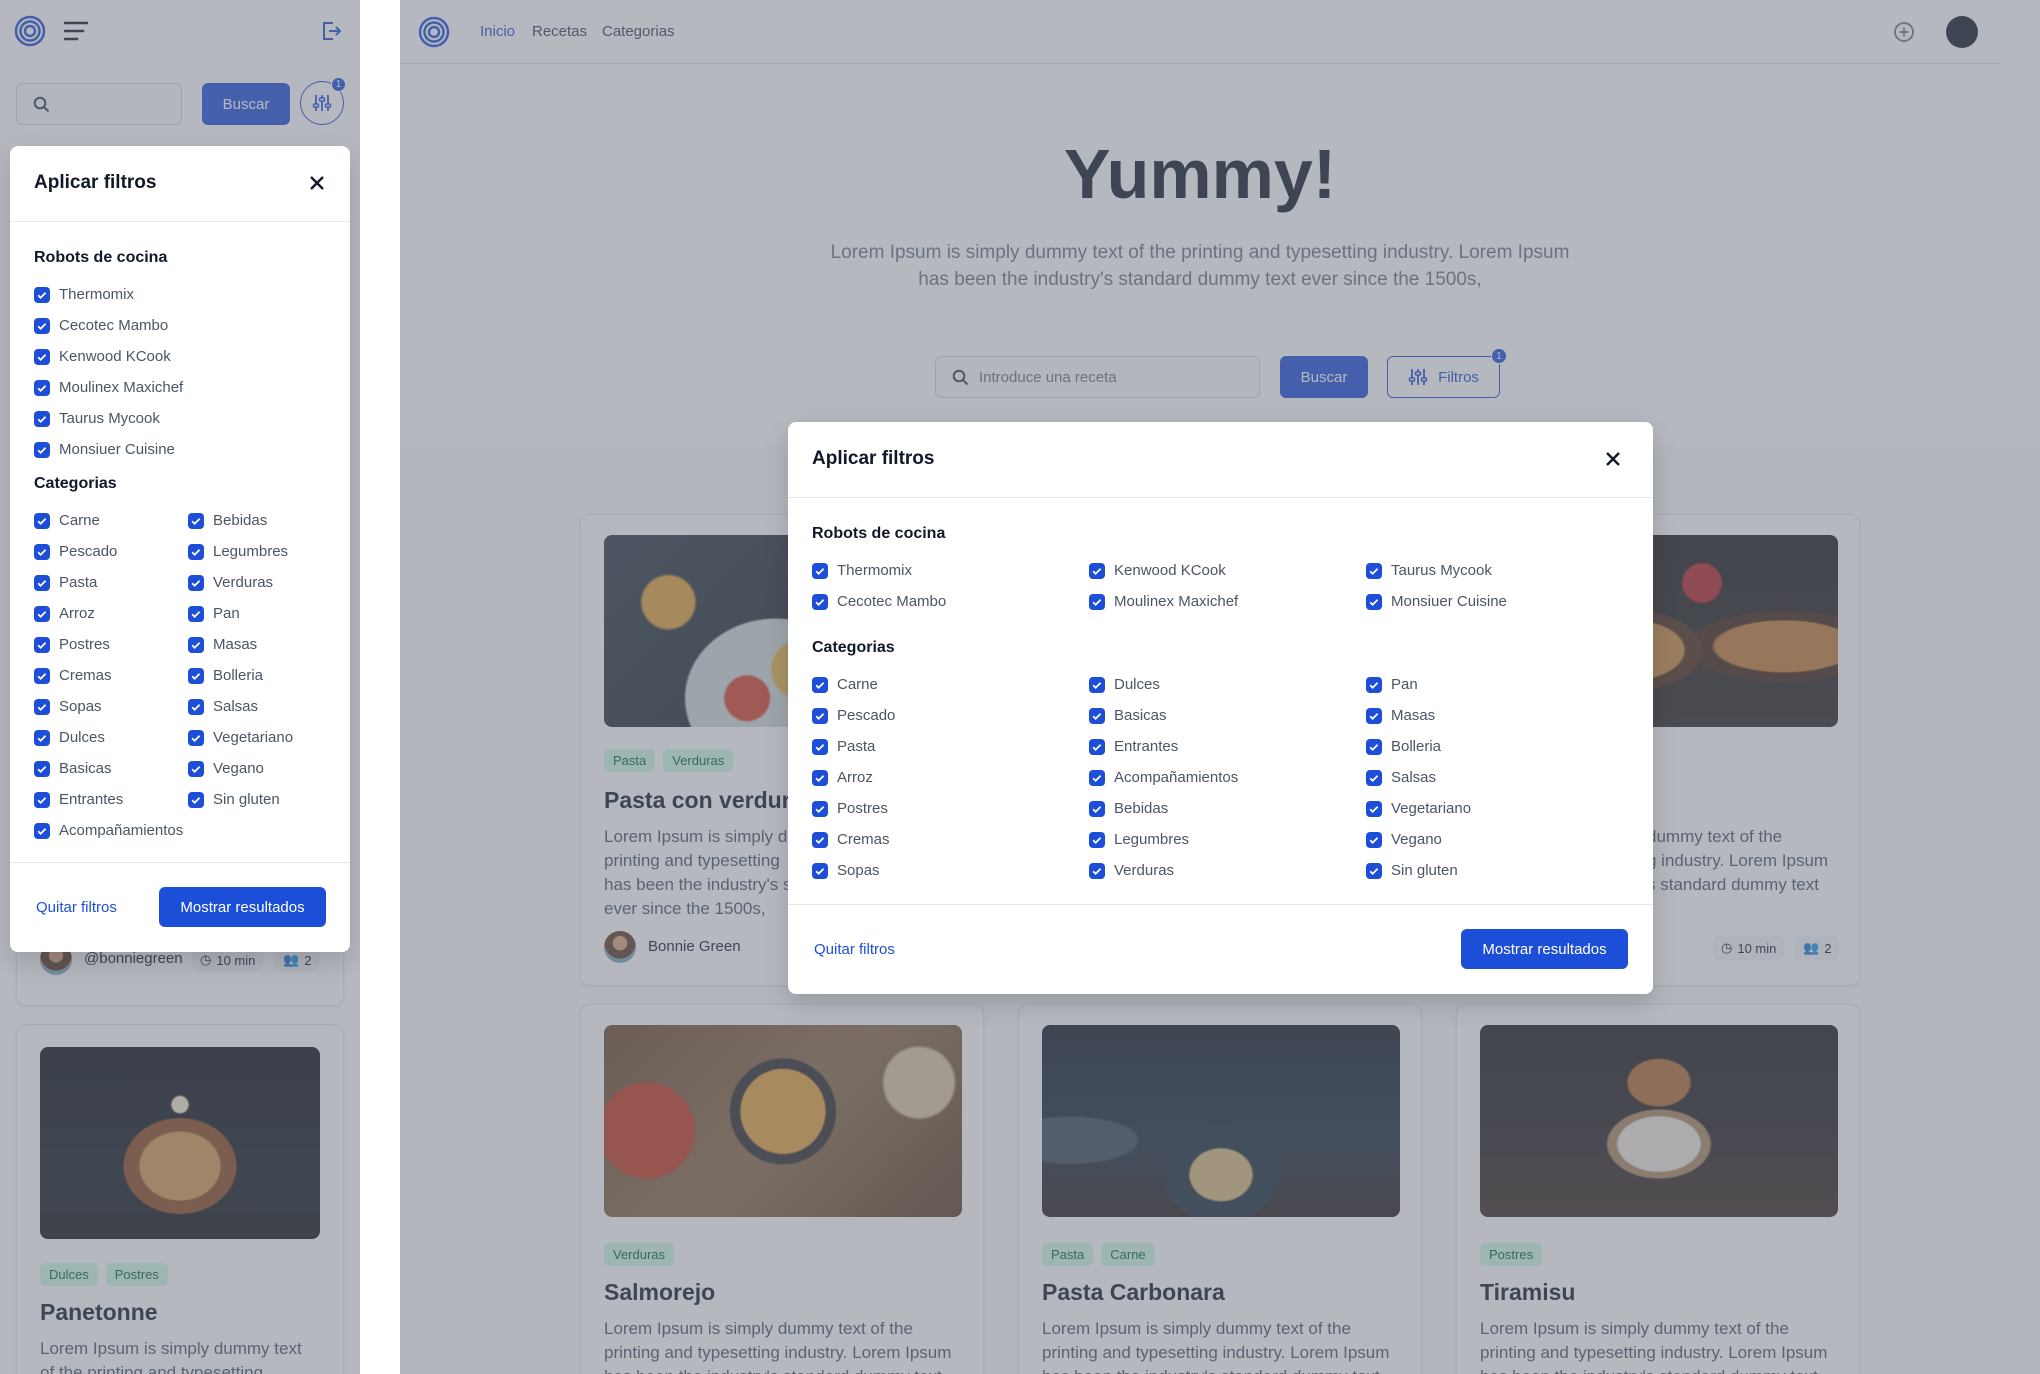 The width and height of the screenshot is (2040, 1374). What do you see at coordinates (108, 356) in the screenshot?
I see `filter-option: Kenwood KCook` at bounding box center [108, 356].